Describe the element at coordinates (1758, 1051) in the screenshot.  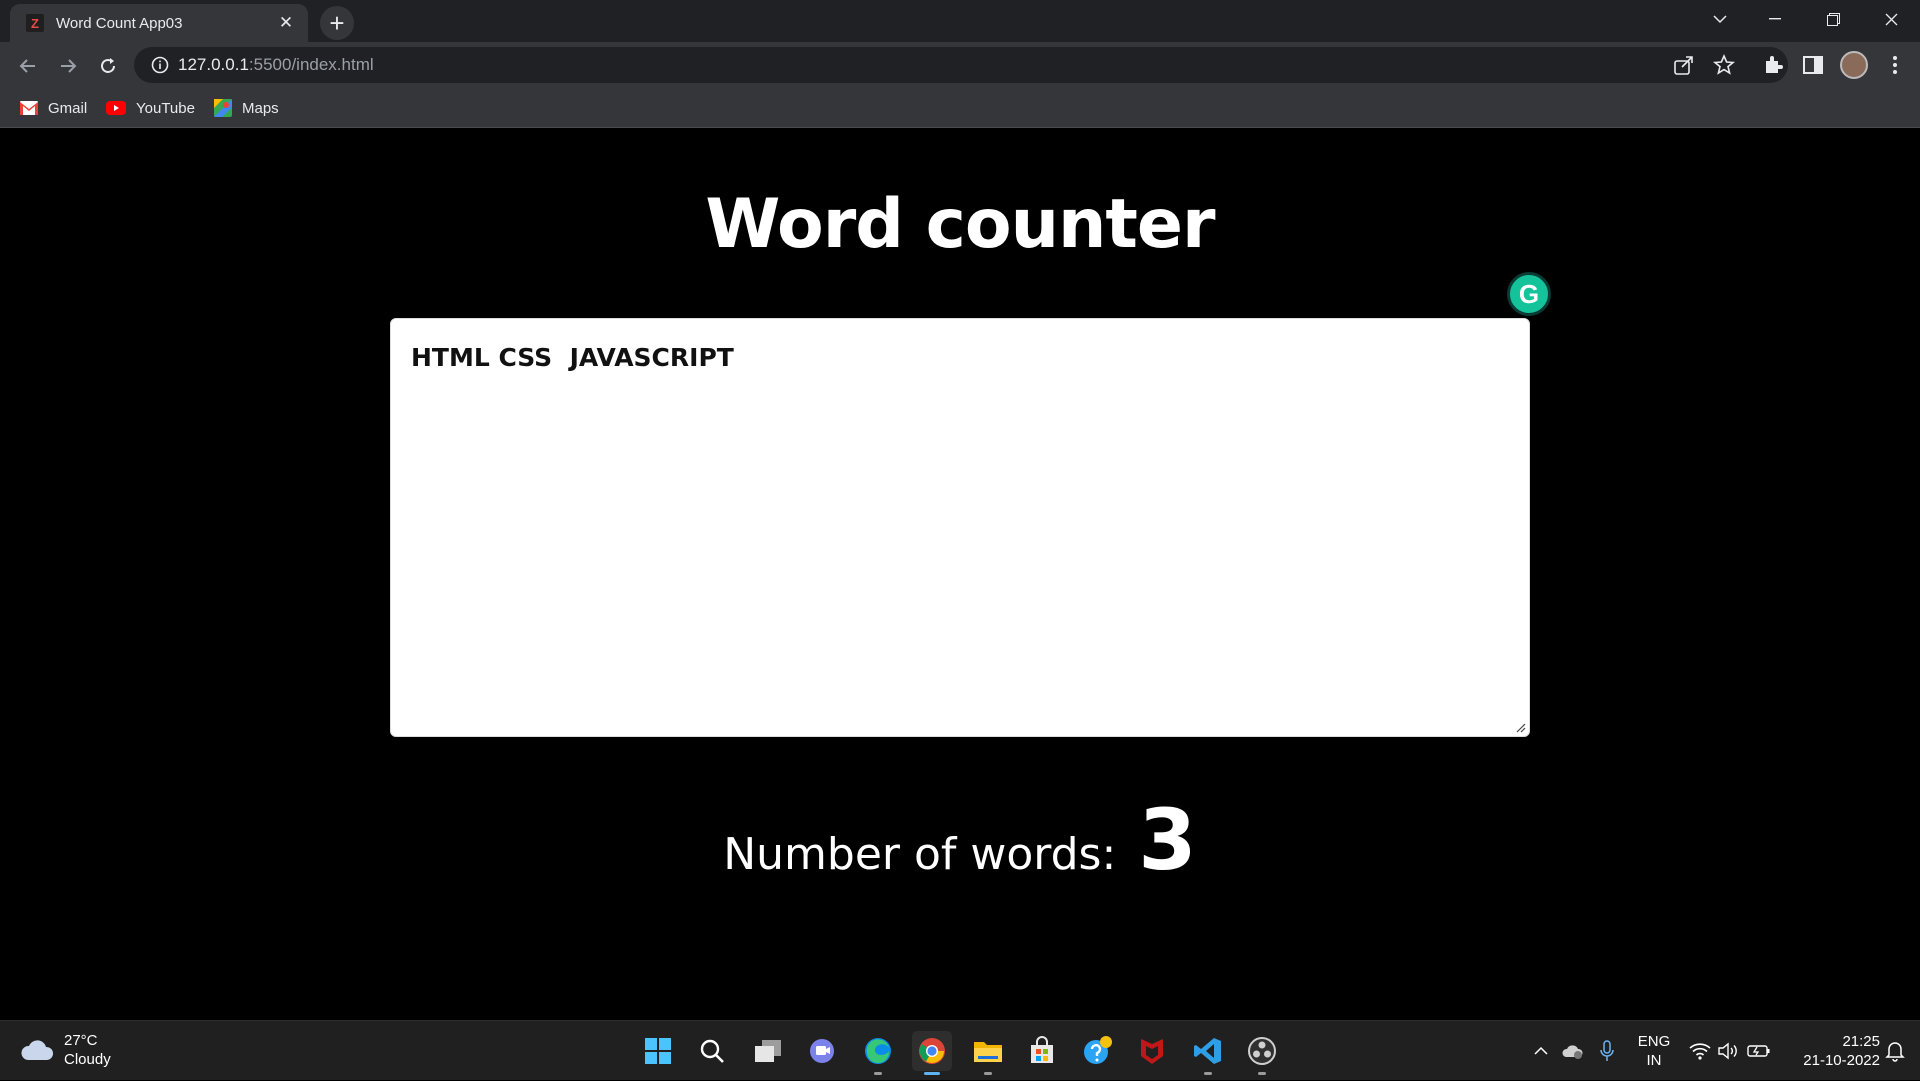
I see `battery-icon` at that location.